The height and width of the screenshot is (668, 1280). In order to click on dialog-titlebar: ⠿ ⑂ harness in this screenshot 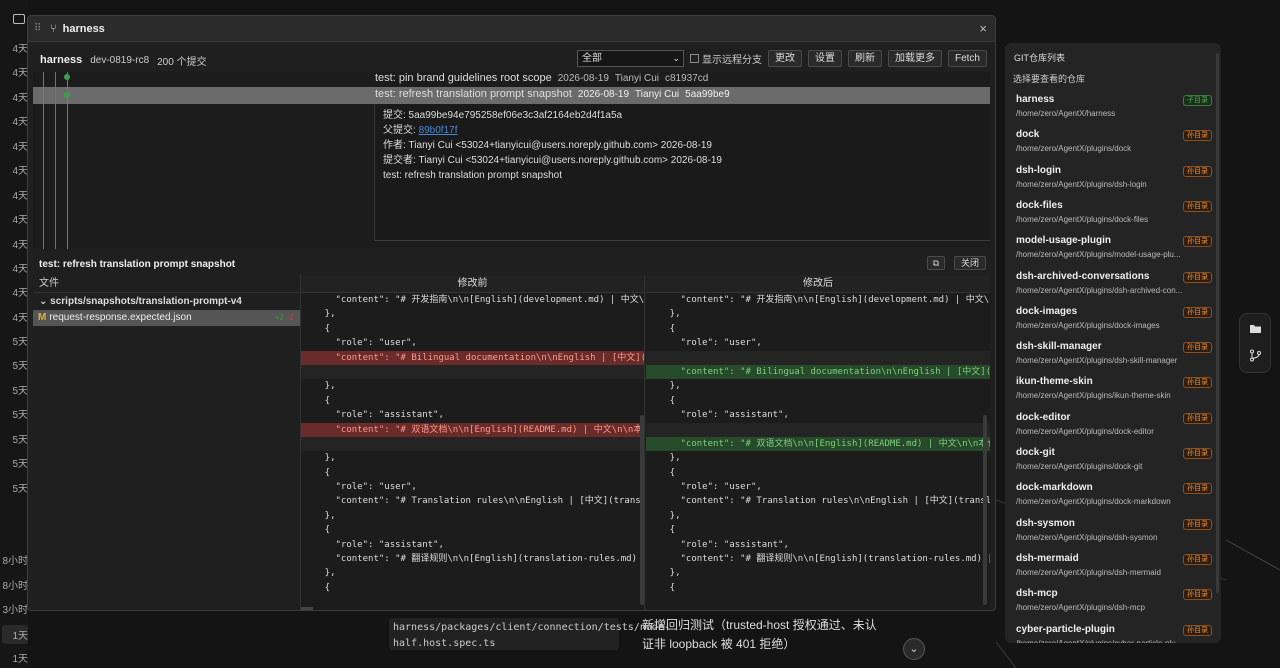, I will do `click(511, 29)`.